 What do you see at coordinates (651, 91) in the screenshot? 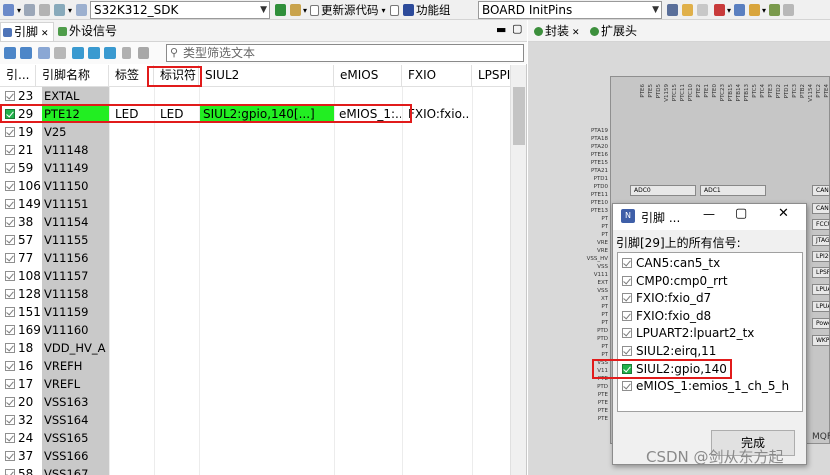
I see `top-pin-label: PTE5` at bounding box center [651, 91].